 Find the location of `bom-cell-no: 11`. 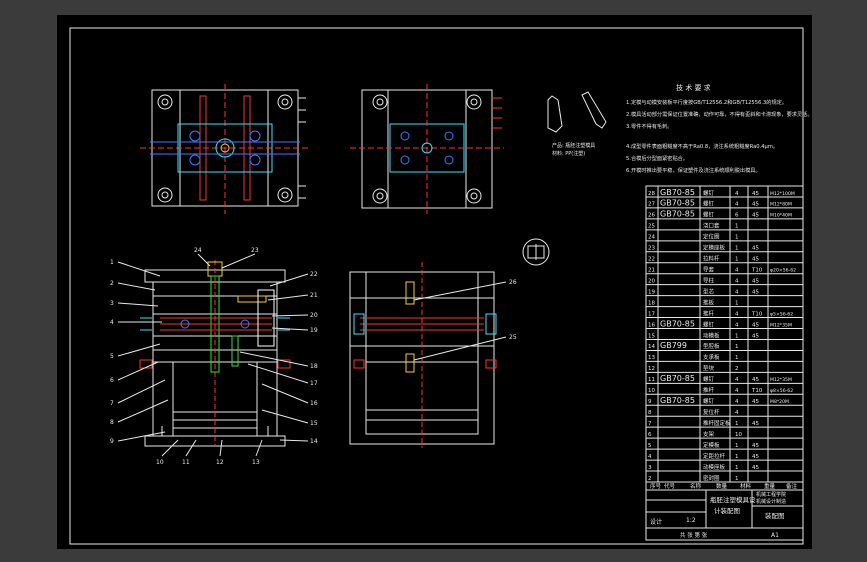

bom-cell-no: 11 is located at coordinates (651, 380).